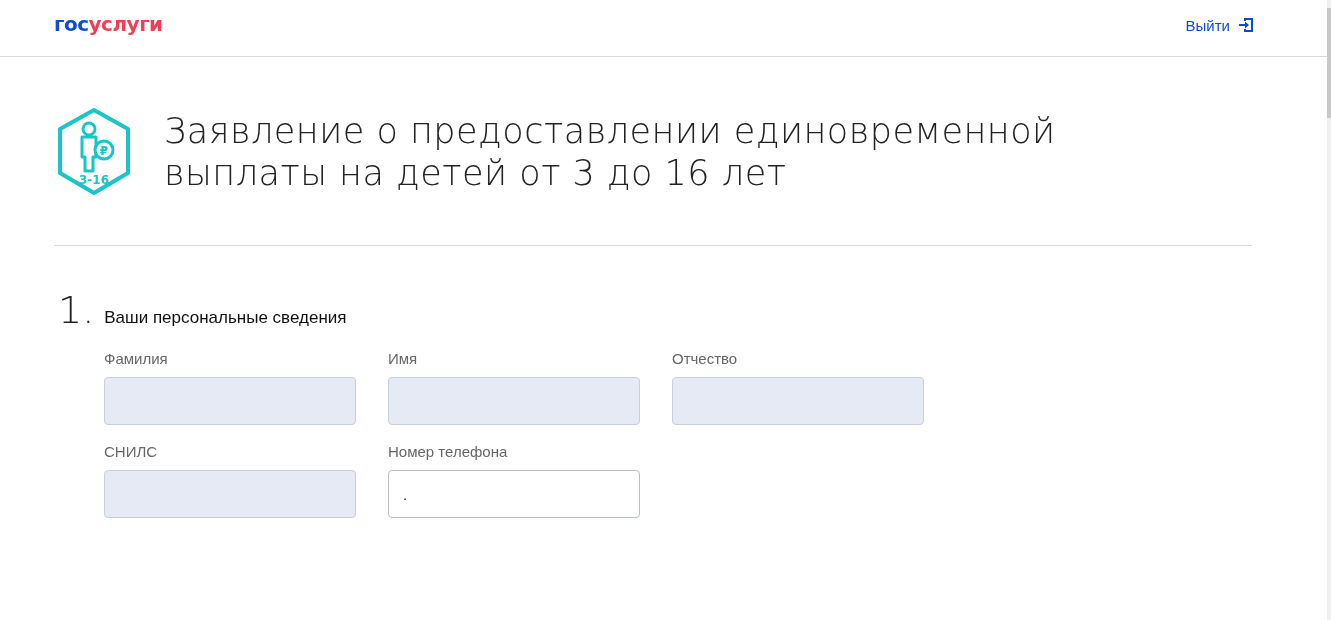 Image resolution: width=1331 pixels, height=620 pixels. Describe the element at coordinates (76, 310) in the screenshot. I see `section-number: 1.` at that location.